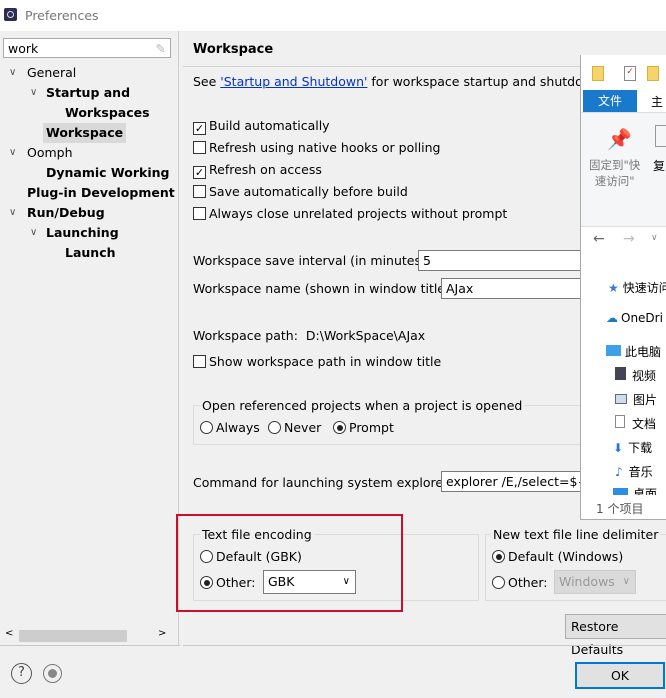 The image size is (666, 698). I want to click on save-interval-input: 5, so click(503, 260).